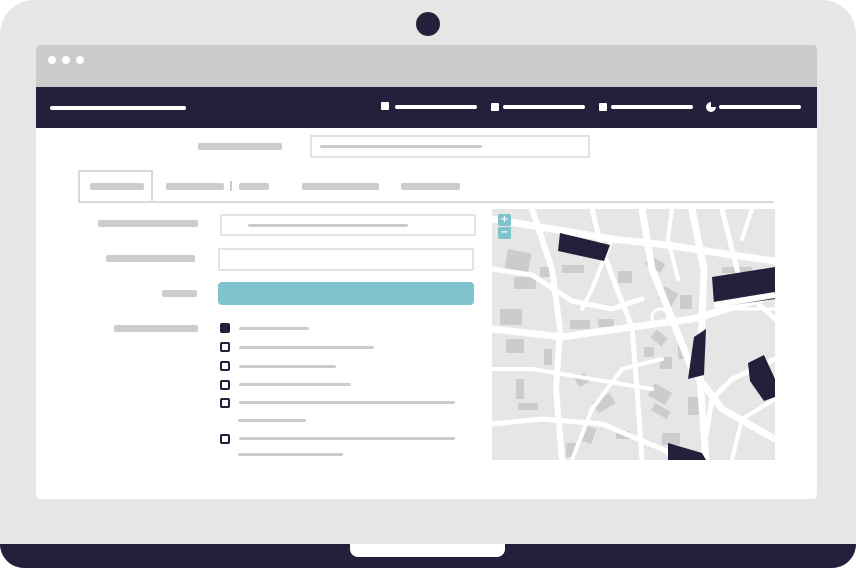 Image resolution: width=856 pixels, height=568 pixels. Describe the element at coordinates (328, 225) in the screenshot. I see `field-1-value-placeholder` at that location.